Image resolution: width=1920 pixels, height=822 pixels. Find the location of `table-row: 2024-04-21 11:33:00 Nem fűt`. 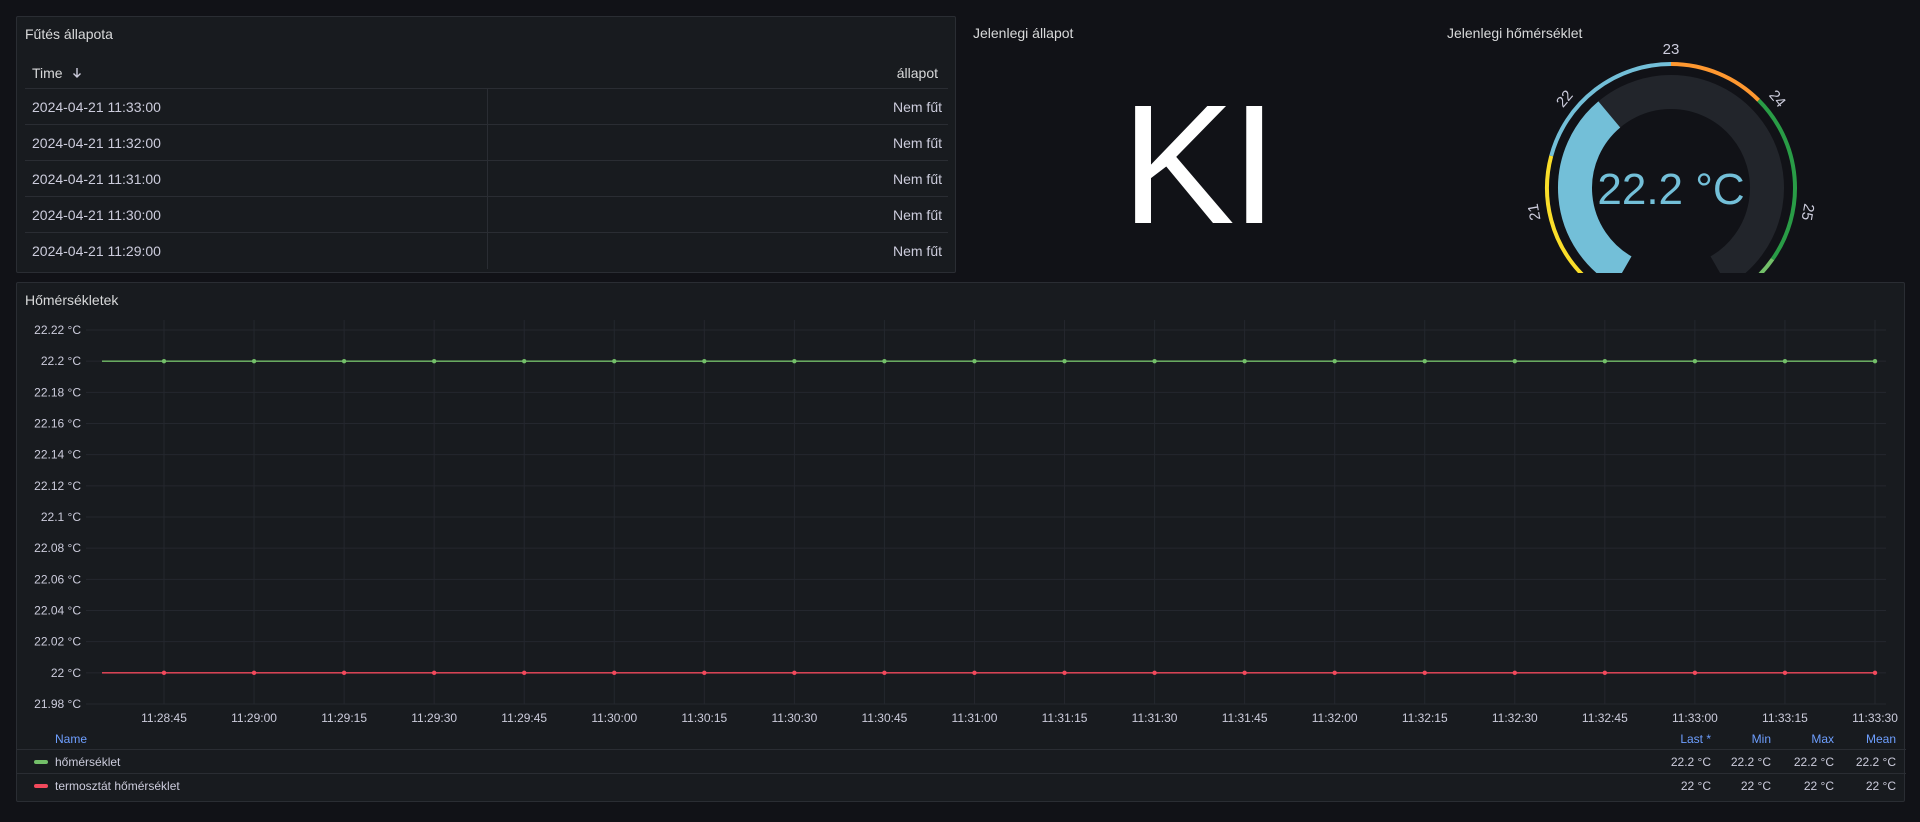

table-row: 2024-04-21 11:33:00 Nem fűt is located at coordinates (486, 107).